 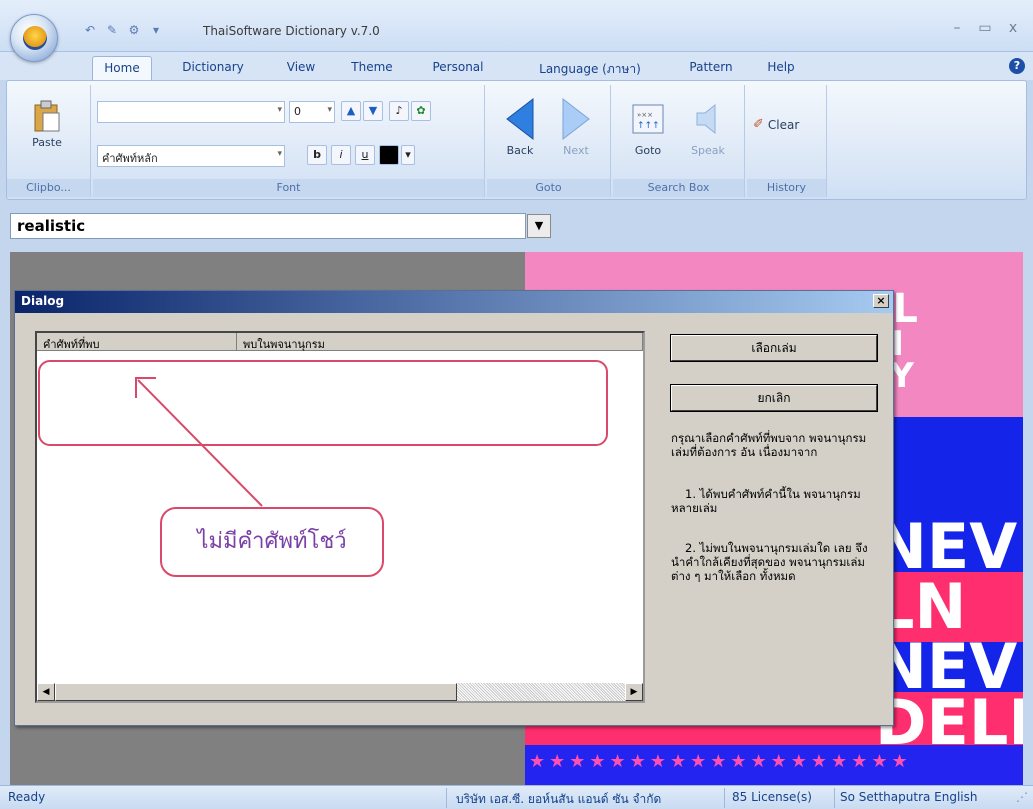 I want to click on app-menu-button, so click(x=34, y=38).